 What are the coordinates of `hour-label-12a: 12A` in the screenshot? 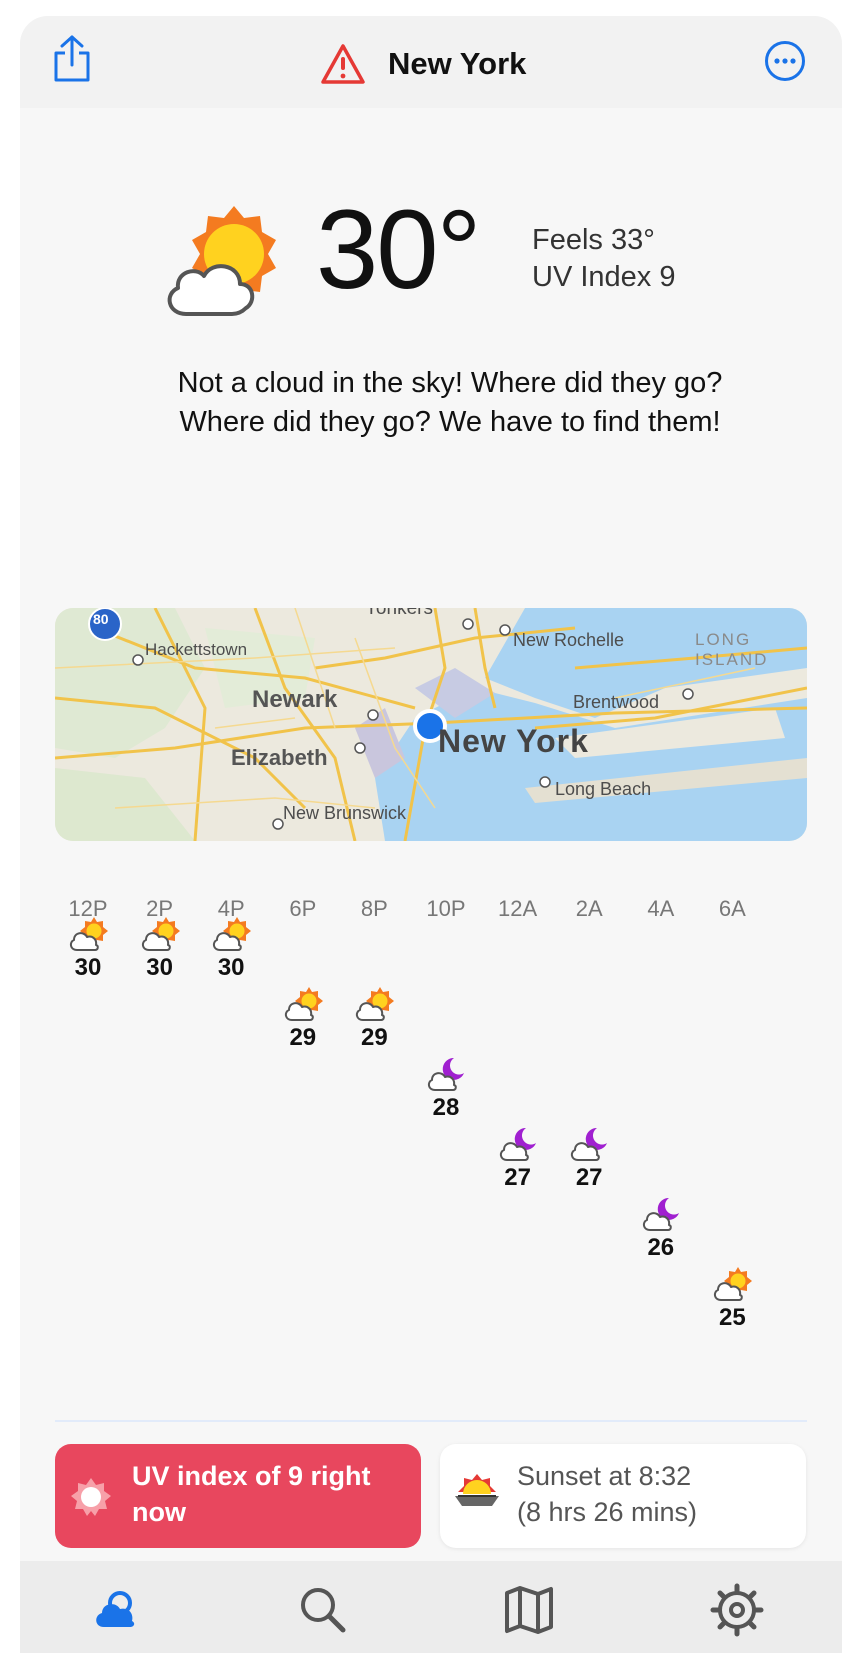 It's located at (518, 908).